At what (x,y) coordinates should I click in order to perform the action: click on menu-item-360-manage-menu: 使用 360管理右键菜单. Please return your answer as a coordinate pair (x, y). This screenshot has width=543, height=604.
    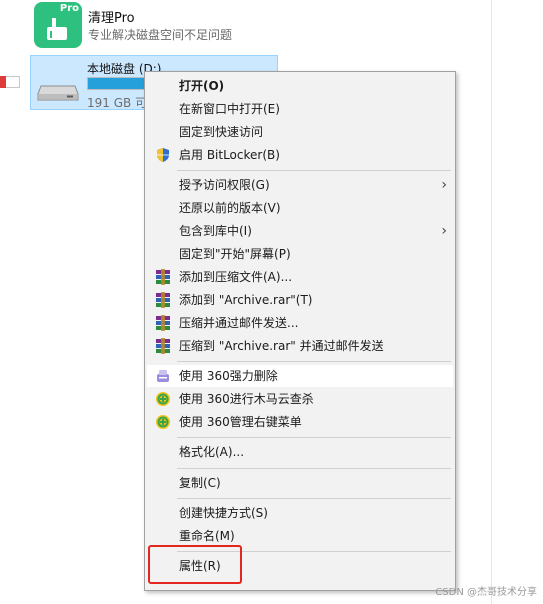
    Looking at the image, I should click on (300, 422).